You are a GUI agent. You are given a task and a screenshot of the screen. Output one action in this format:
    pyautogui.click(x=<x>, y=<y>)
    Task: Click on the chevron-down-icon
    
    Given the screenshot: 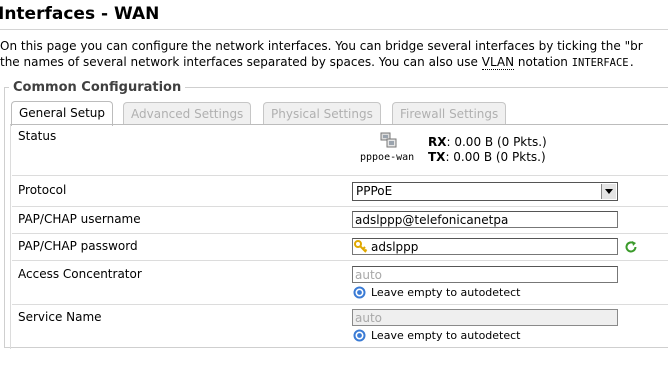 What is the action you would take?
    pyautogui.click(x=608, y=191)
    